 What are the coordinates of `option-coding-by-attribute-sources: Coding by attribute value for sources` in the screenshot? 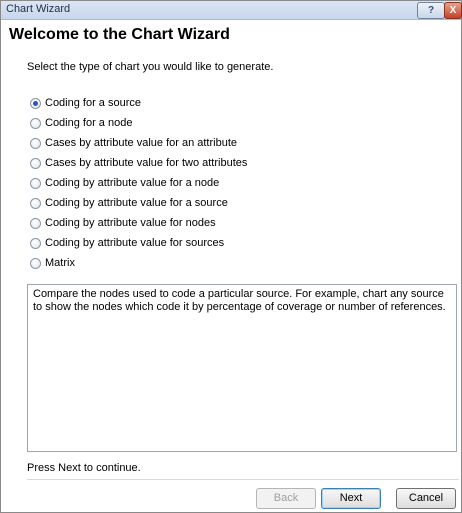 It's located at (137, 243).